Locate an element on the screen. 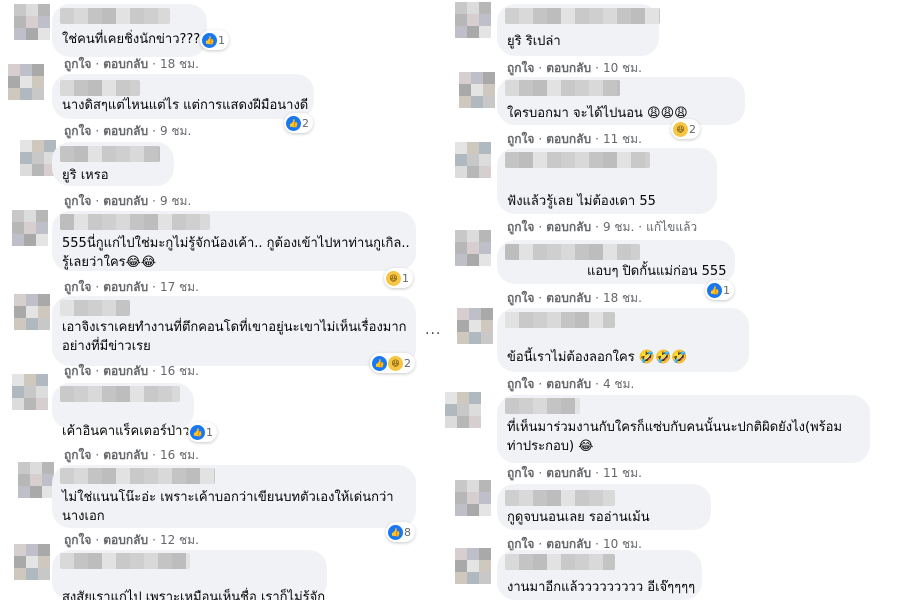  timestamp-link: 17 ชม. is located at coordinates (179, 287).